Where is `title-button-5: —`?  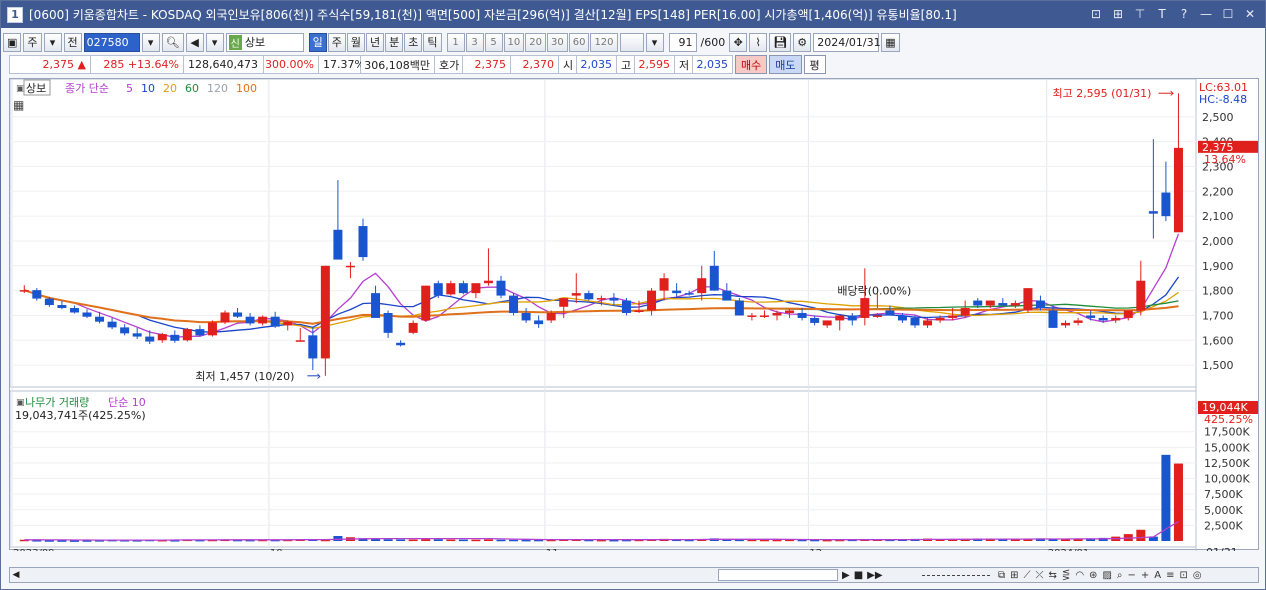 title-button-5: — is located at coordinates (1206, 14).